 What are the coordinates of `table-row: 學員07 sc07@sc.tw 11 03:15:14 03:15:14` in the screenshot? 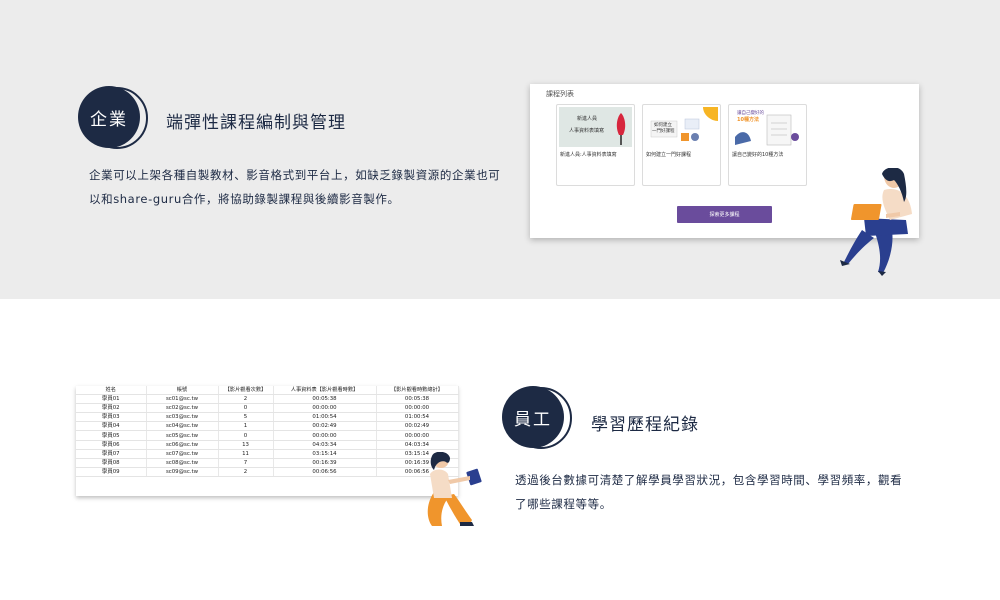 It's located at (267, 454).